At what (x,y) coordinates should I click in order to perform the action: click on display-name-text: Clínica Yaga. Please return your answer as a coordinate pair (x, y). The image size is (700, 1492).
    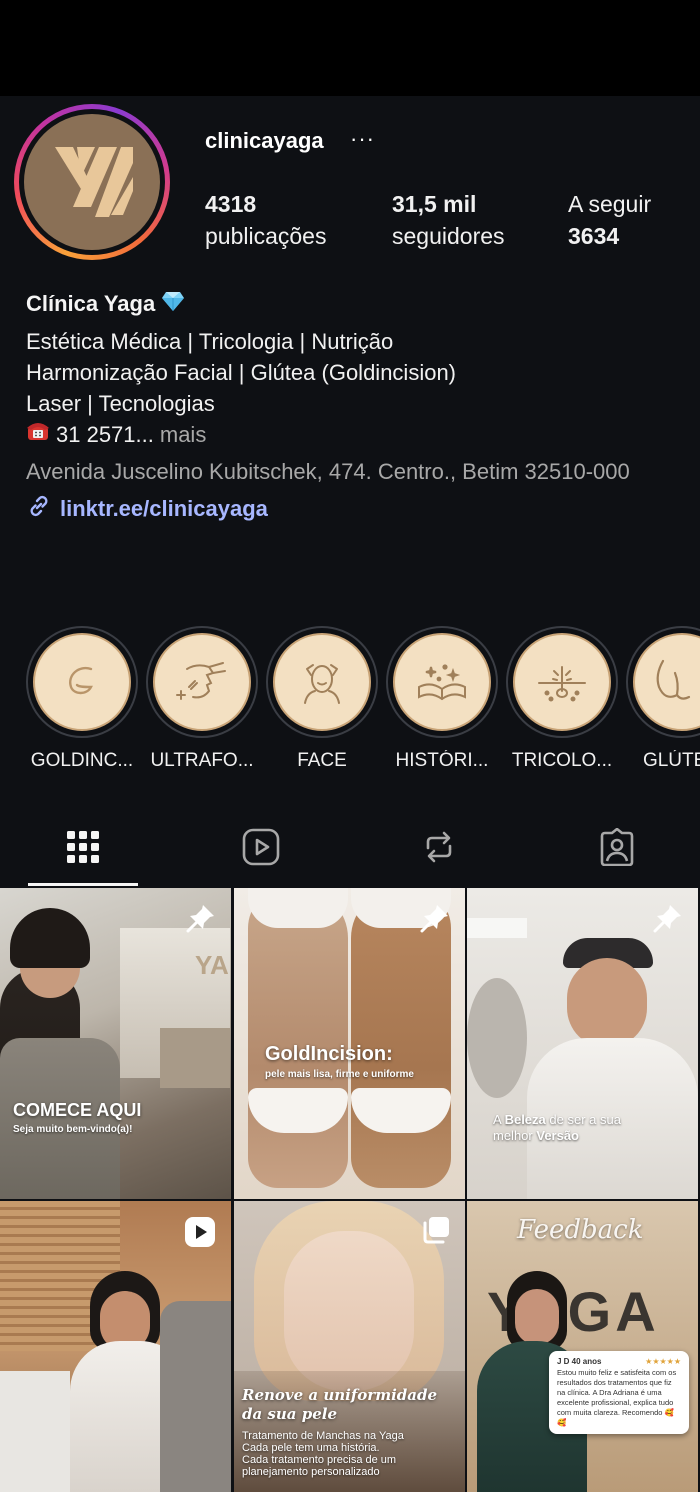
    Looking at the image, I should click on (91, 303).